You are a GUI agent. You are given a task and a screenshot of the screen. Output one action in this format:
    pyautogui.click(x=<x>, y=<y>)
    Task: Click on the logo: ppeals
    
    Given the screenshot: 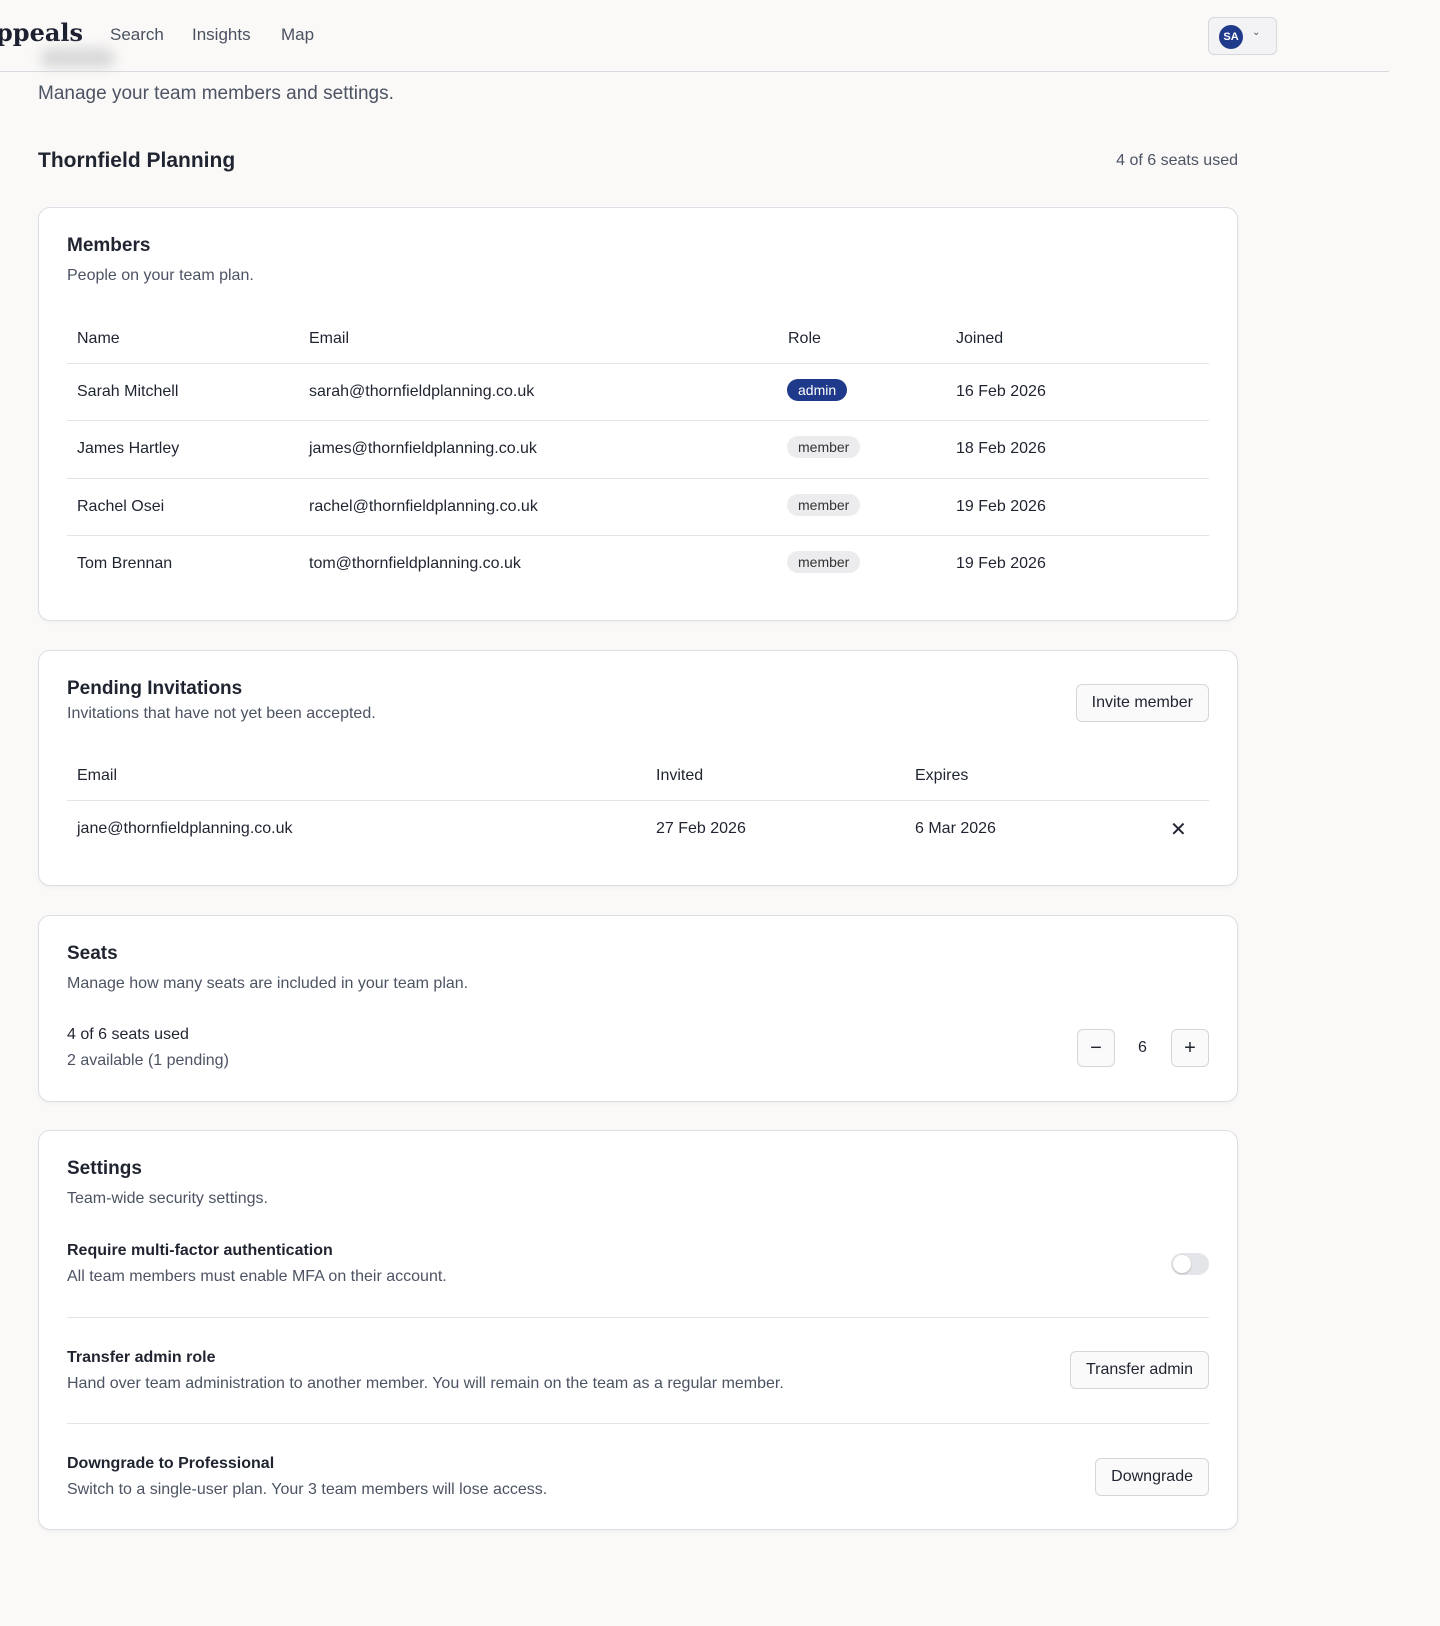 What is the action you would take?
    pyautogui.click(x=41, y=32)
    